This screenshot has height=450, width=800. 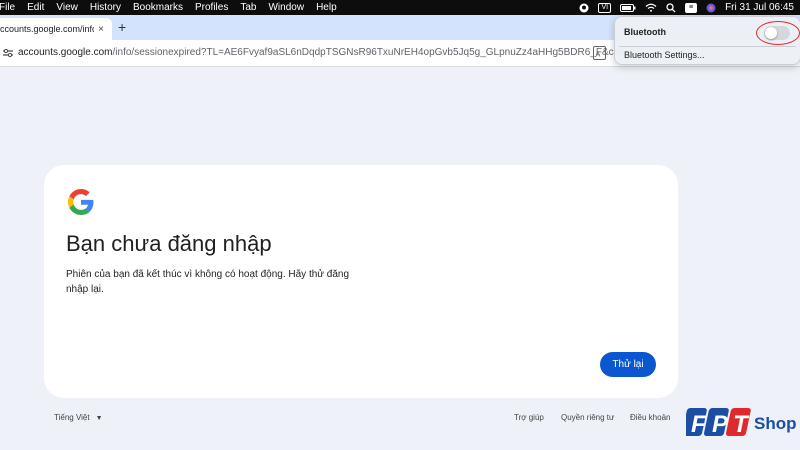 I want to click on svg-text: T, so click(x=741, y=424).